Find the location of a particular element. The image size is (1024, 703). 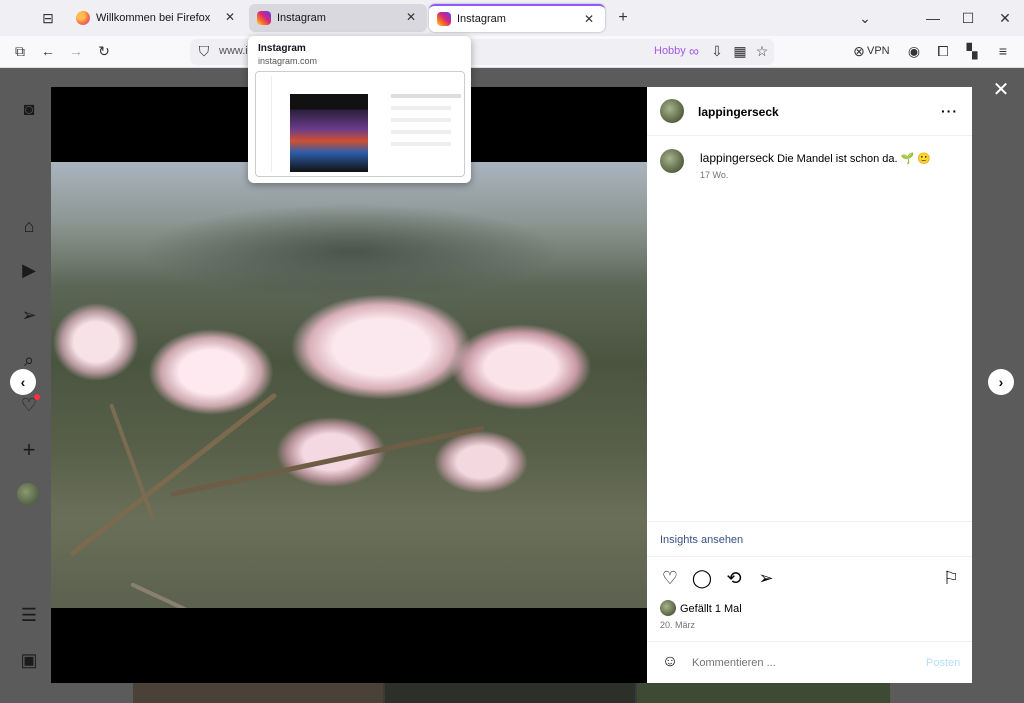

caption-text: Die Mandel ist schon da. 🌱 🙂 is located at coordinates (854, 159).